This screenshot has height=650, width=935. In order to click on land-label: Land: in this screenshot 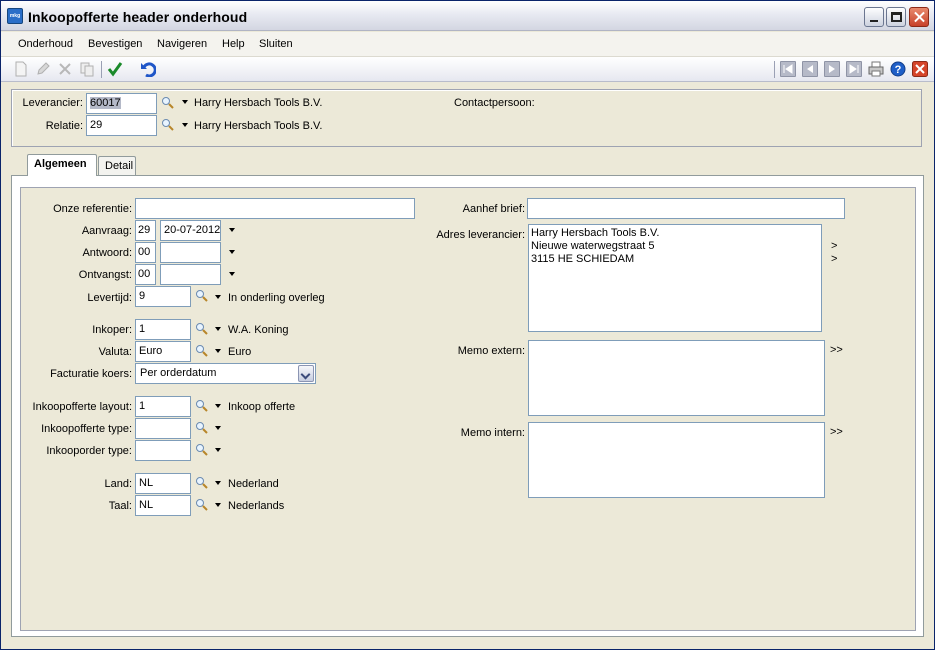, I will do `click(118, 484)`.